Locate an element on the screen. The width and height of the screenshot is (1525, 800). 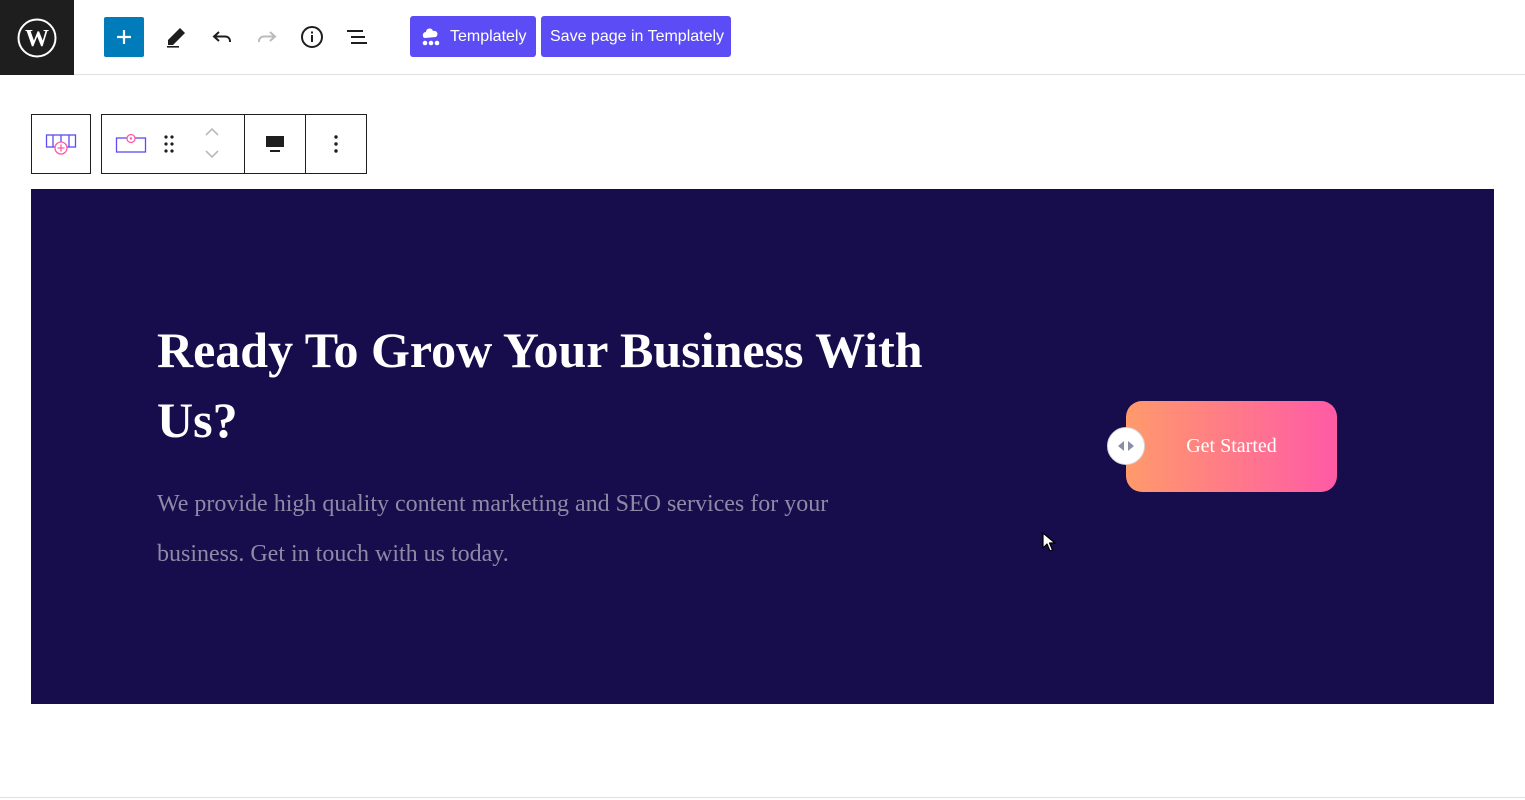
resize-handle is located at coordinates (1126, 446).